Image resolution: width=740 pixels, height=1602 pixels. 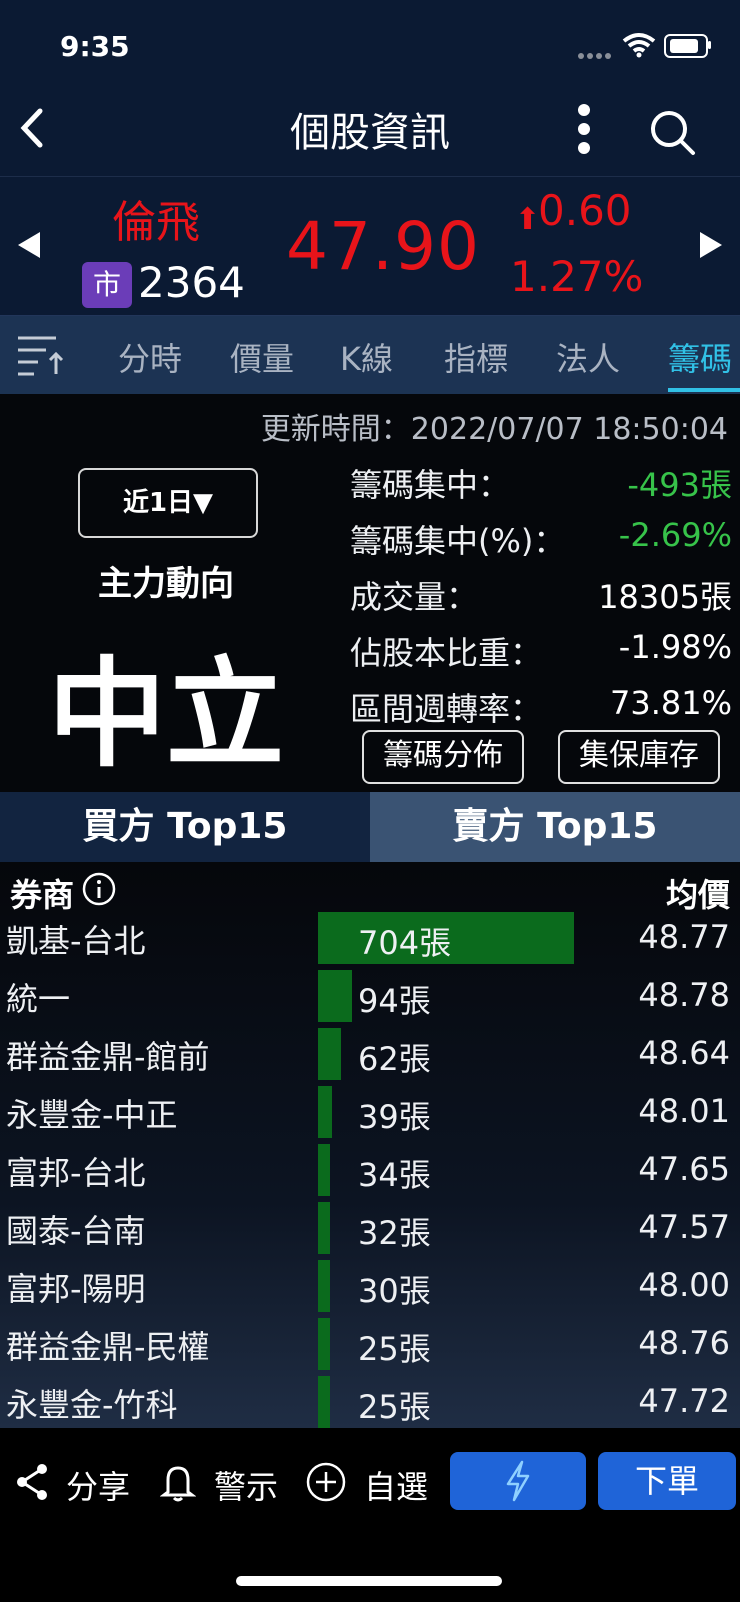 What do you see at coordinates (29, 245) in the screenshot?
I see `previous-stock-arrow-icon` at bounding box center [29, 245].